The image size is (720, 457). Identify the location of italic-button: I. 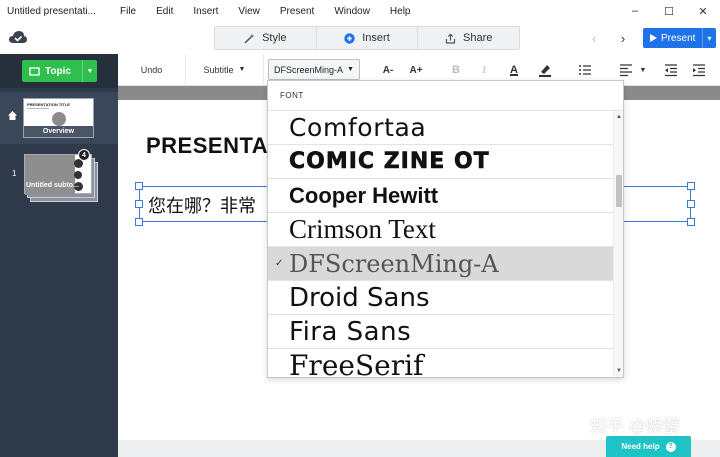
(484, 70).